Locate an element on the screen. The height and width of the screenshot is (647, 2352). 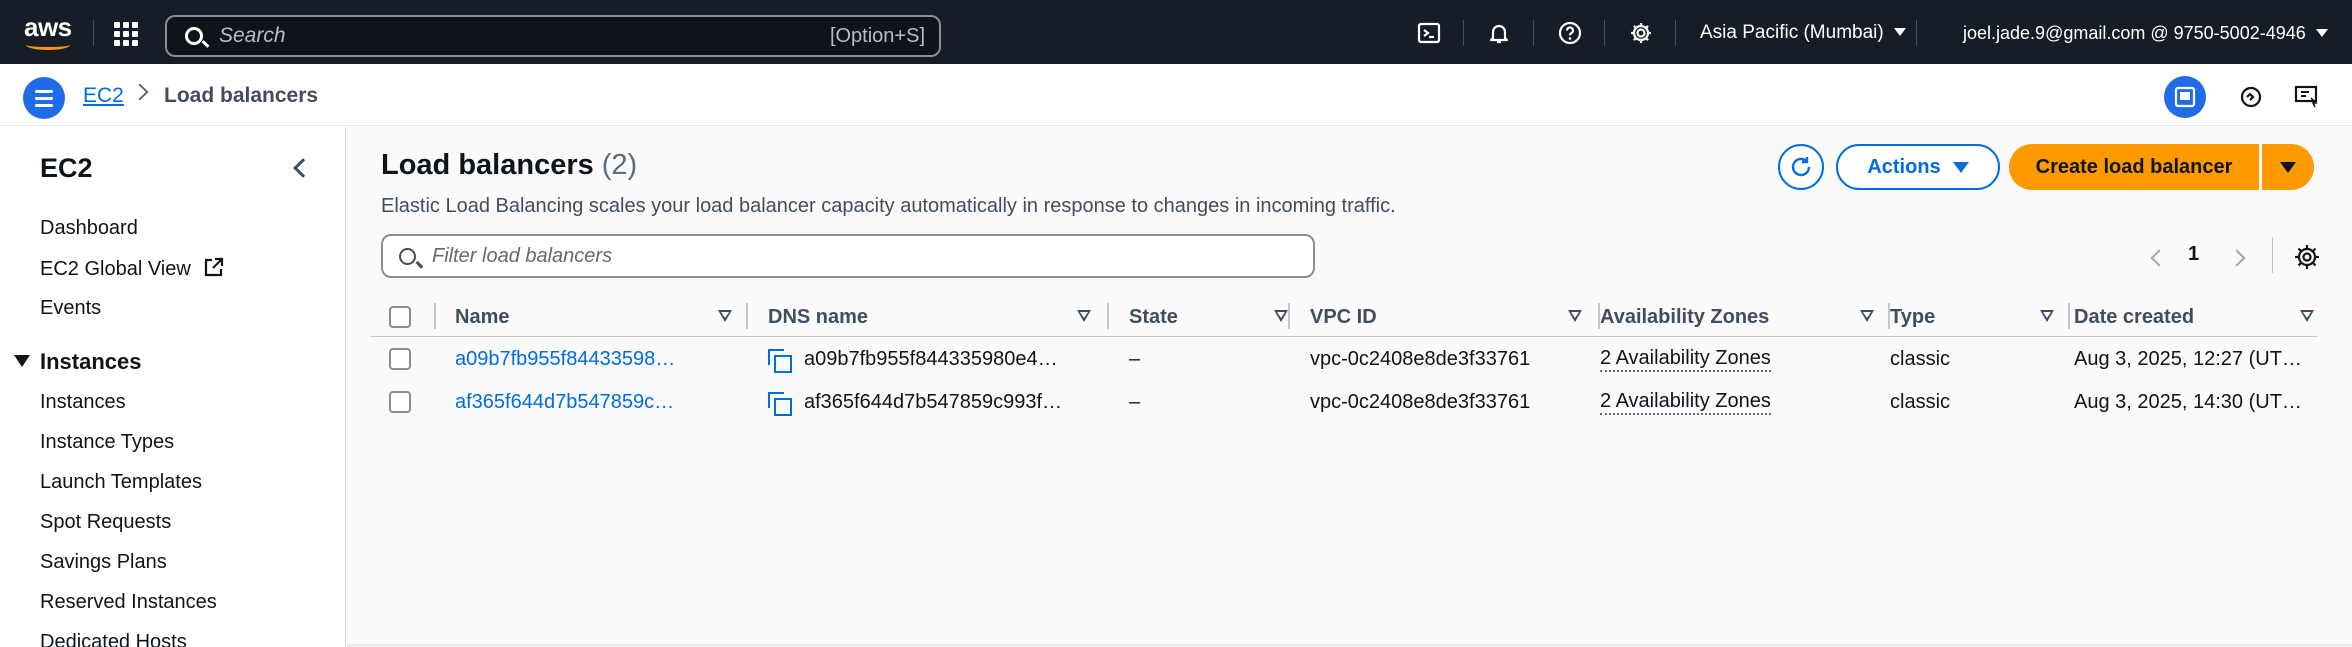
cloudshell-icon is located at coordinates (1429, 33).